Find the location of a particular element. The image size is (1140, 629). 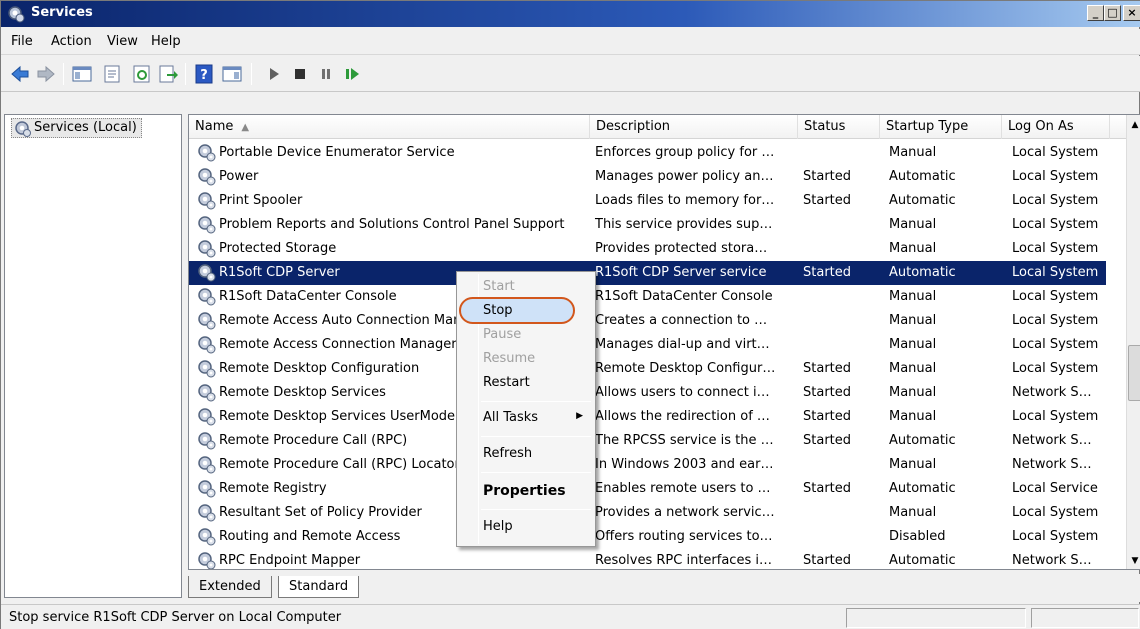

service-name: Portable Device Enumerator Service is located at coordinates (391, 153).